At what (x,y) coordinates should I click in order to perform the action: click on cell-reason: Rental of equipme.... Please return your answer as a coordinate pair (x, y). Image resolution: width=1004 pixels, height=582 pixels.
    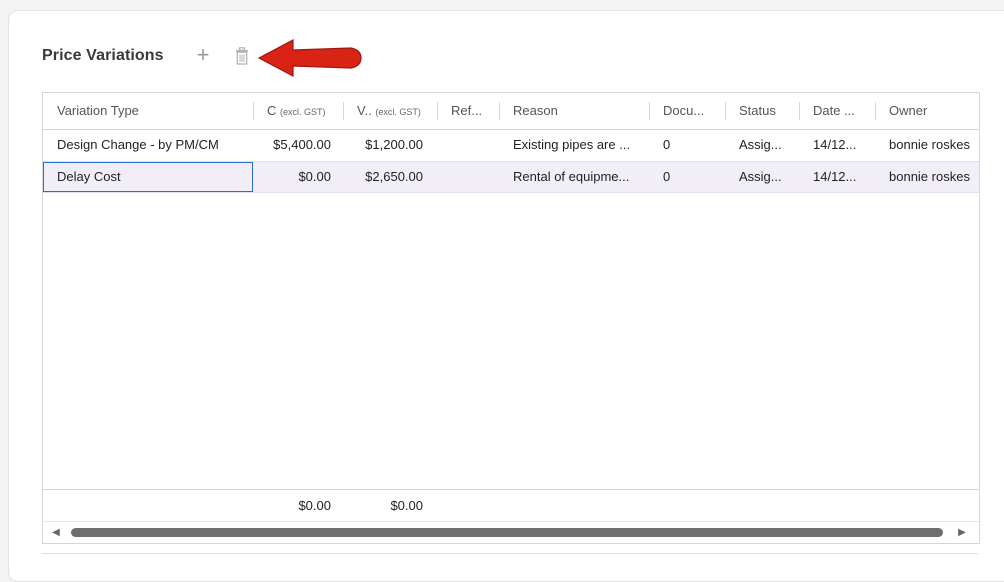
    Looking at the image, I should click on (579, 177).